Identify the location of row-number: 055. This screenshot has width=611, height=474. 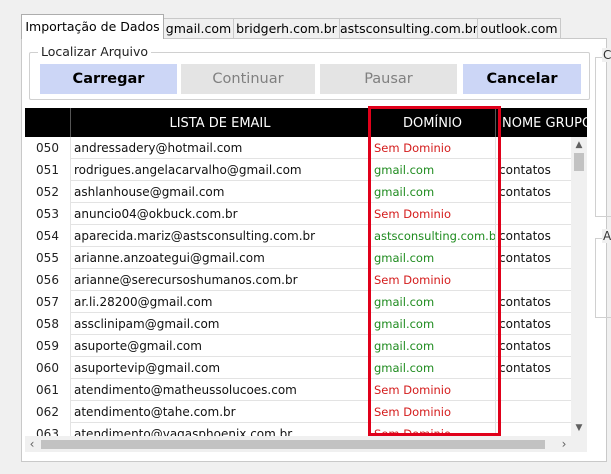
(48, 258).